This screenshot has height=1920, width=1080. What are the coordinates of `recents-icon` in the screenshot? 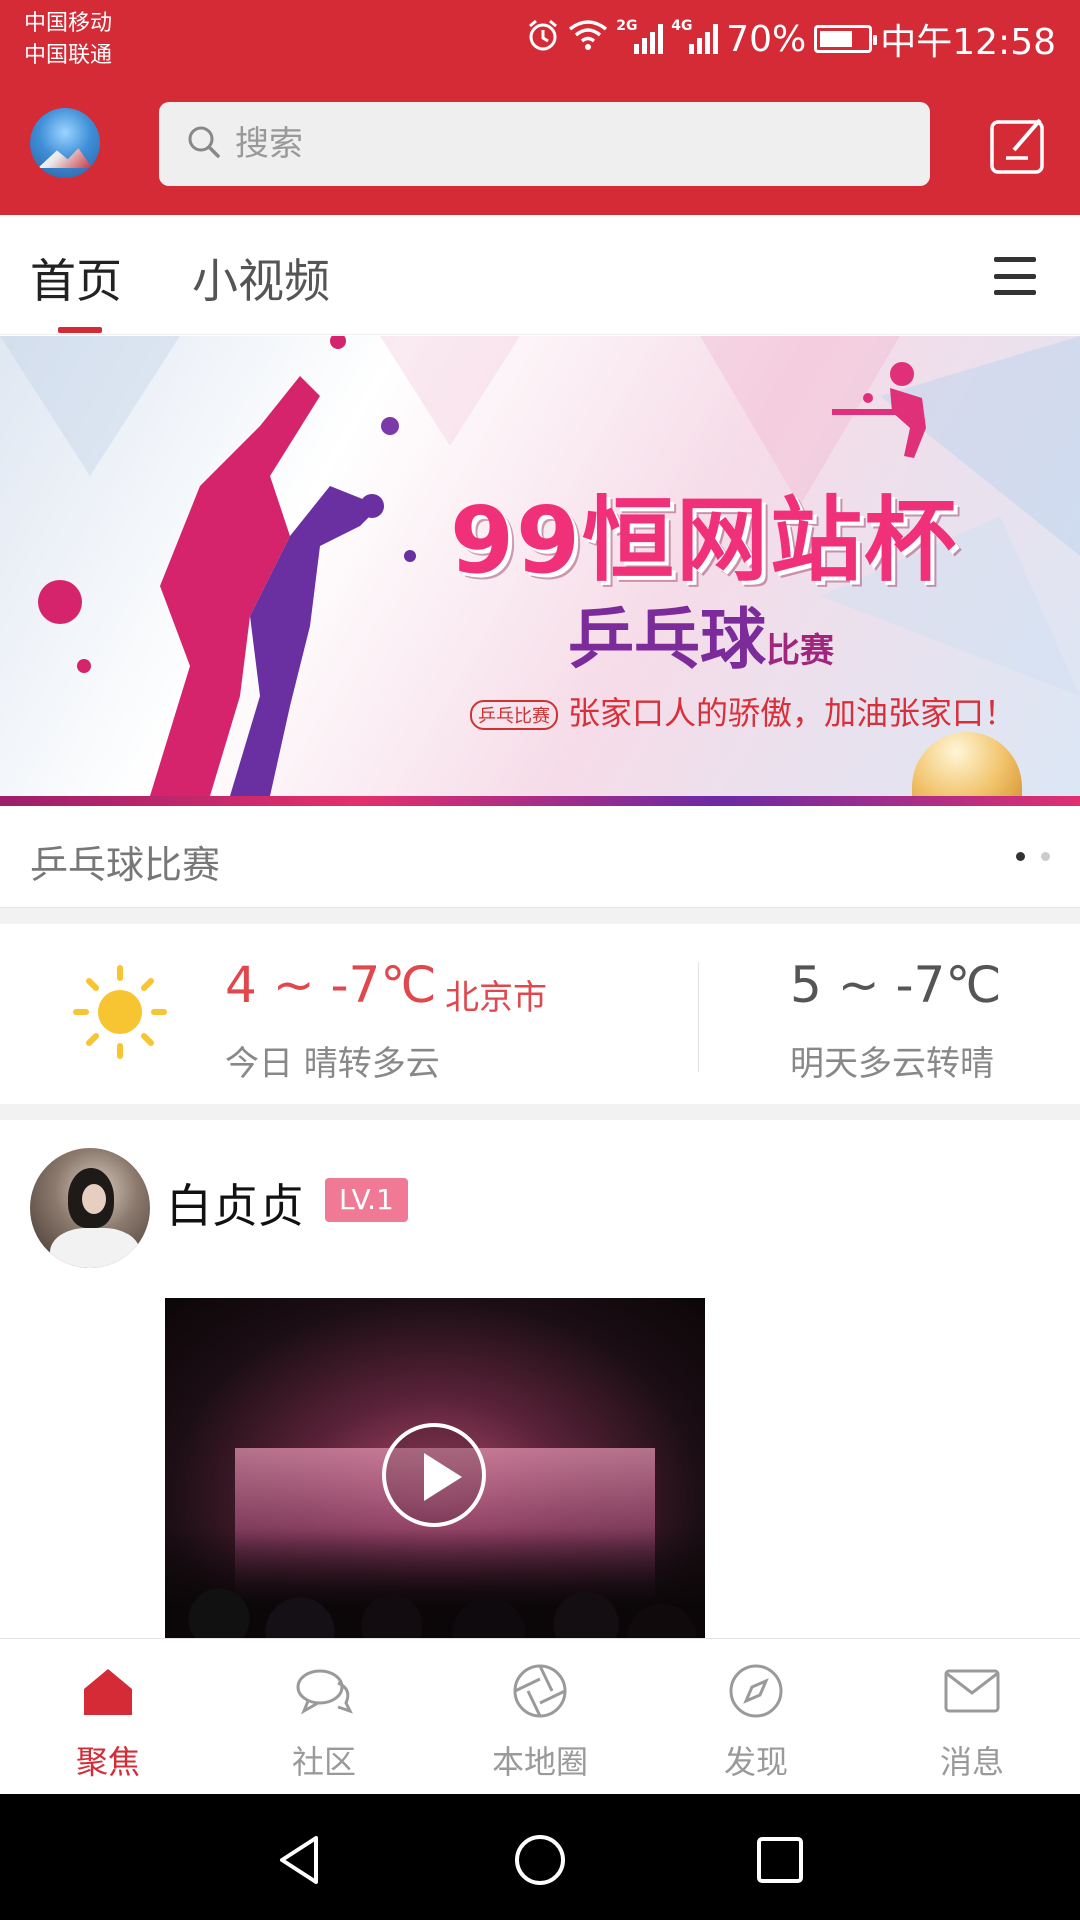 It's located at (780, 1860).